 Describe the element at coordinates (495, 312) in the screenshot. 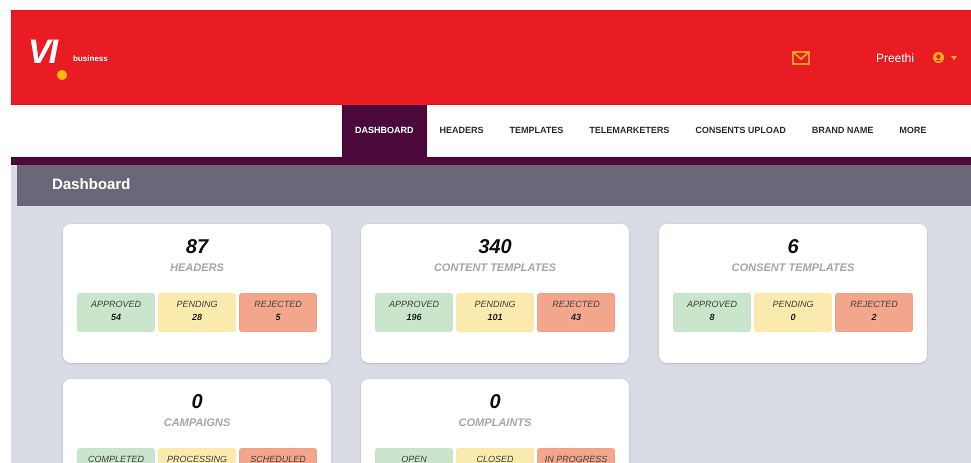

I see `status-tile: PENDING 101` at that location.